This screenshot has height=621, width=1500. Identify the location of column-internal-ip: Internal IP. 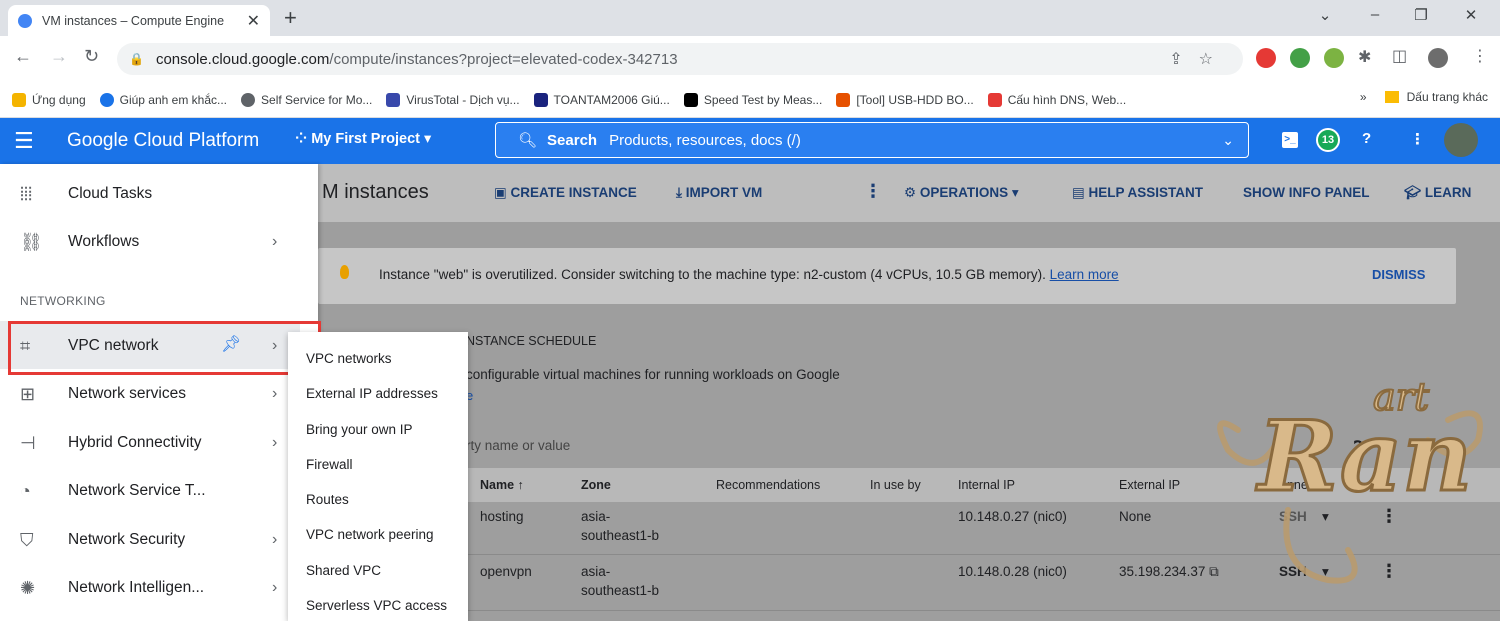
(986, 485).